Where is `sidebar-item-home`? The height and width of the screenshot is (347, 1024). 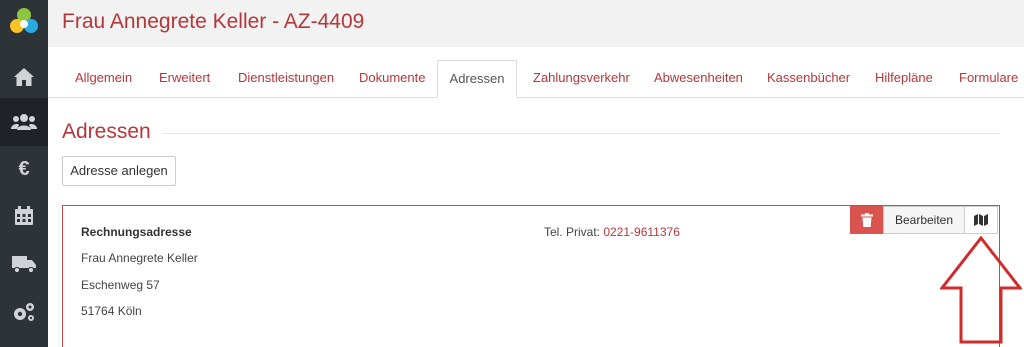
sidebar-item-home is located at coordinates (24, 77).